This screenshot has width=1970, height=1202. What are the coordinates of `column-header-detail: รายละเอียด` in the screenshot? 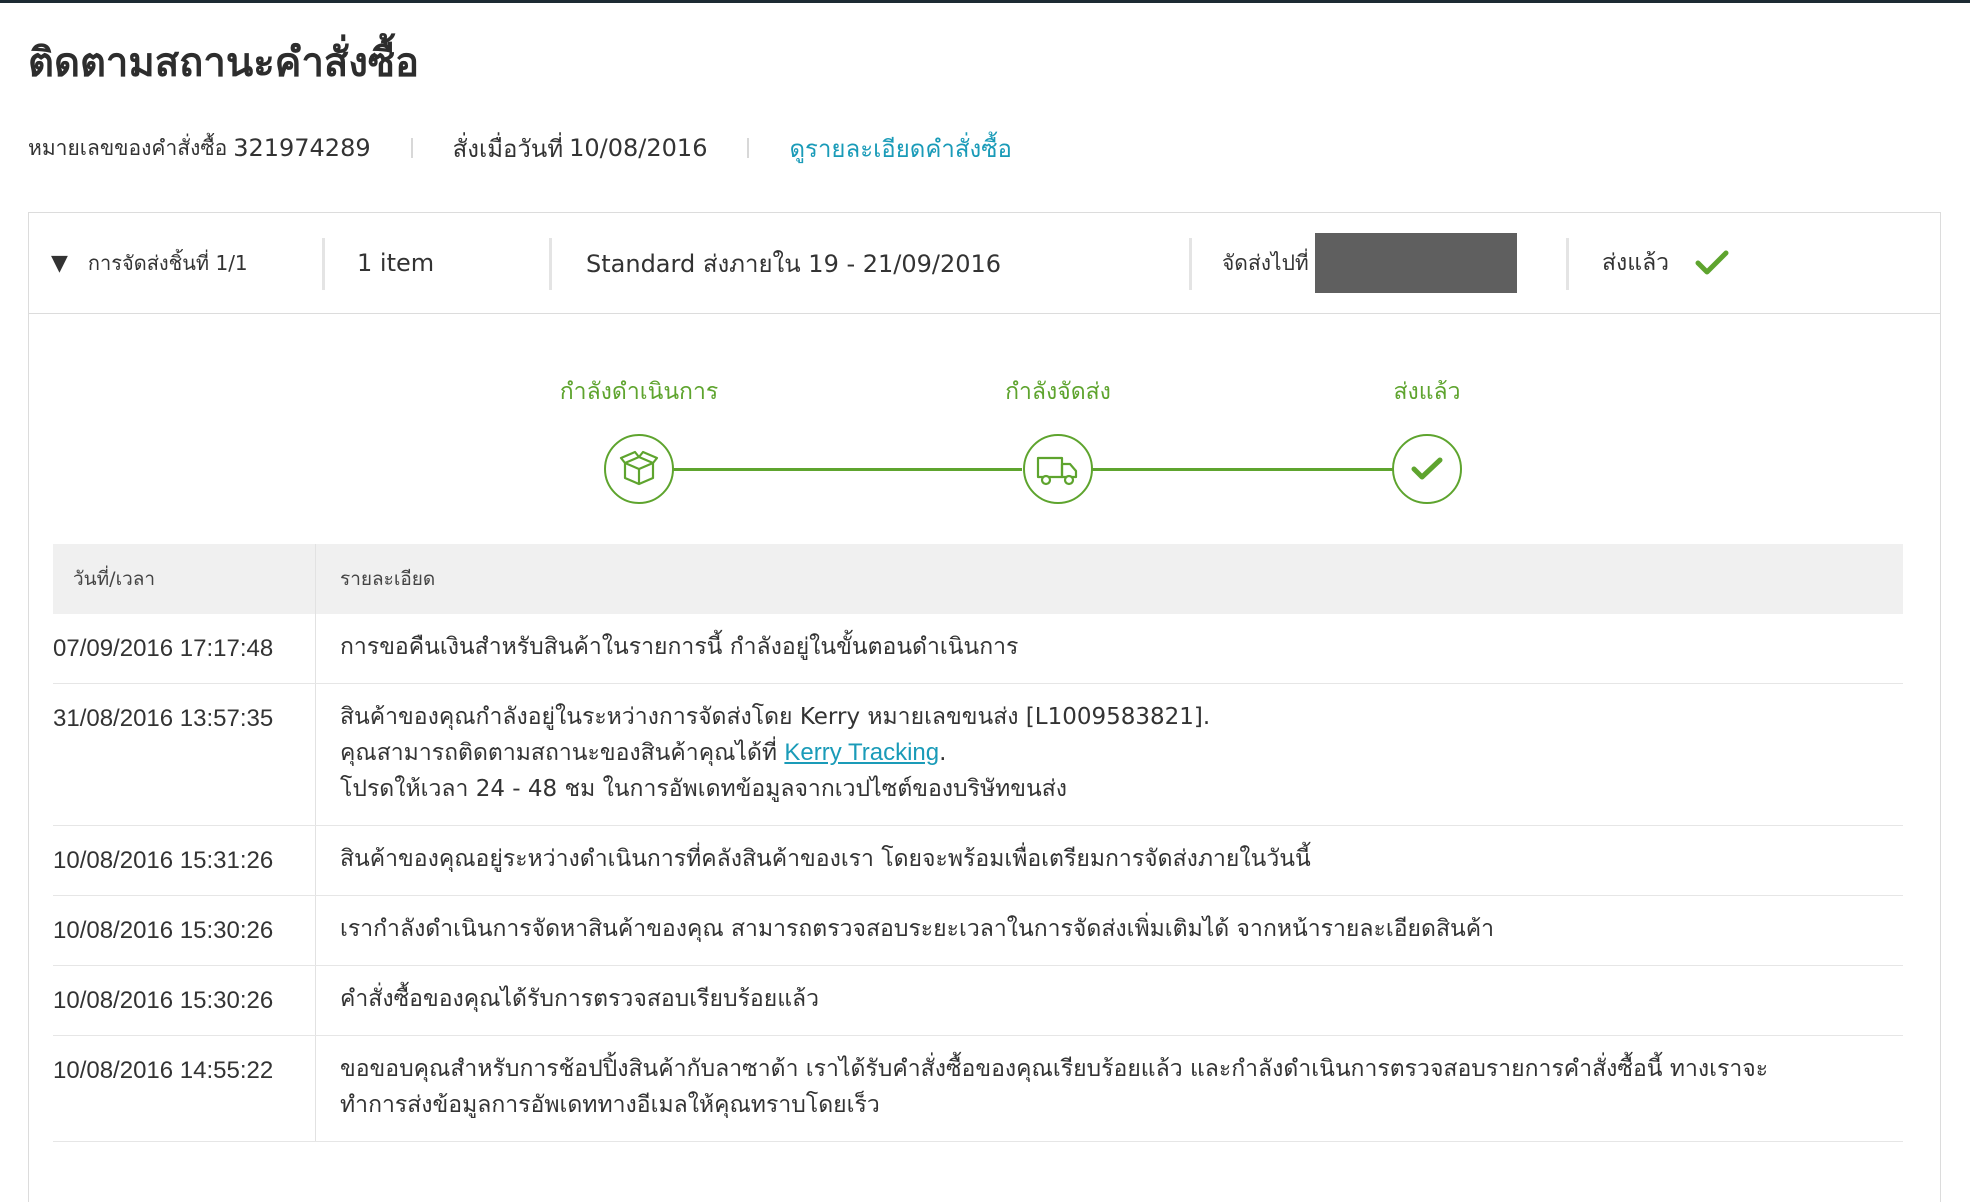 It's located at (1109, 579).